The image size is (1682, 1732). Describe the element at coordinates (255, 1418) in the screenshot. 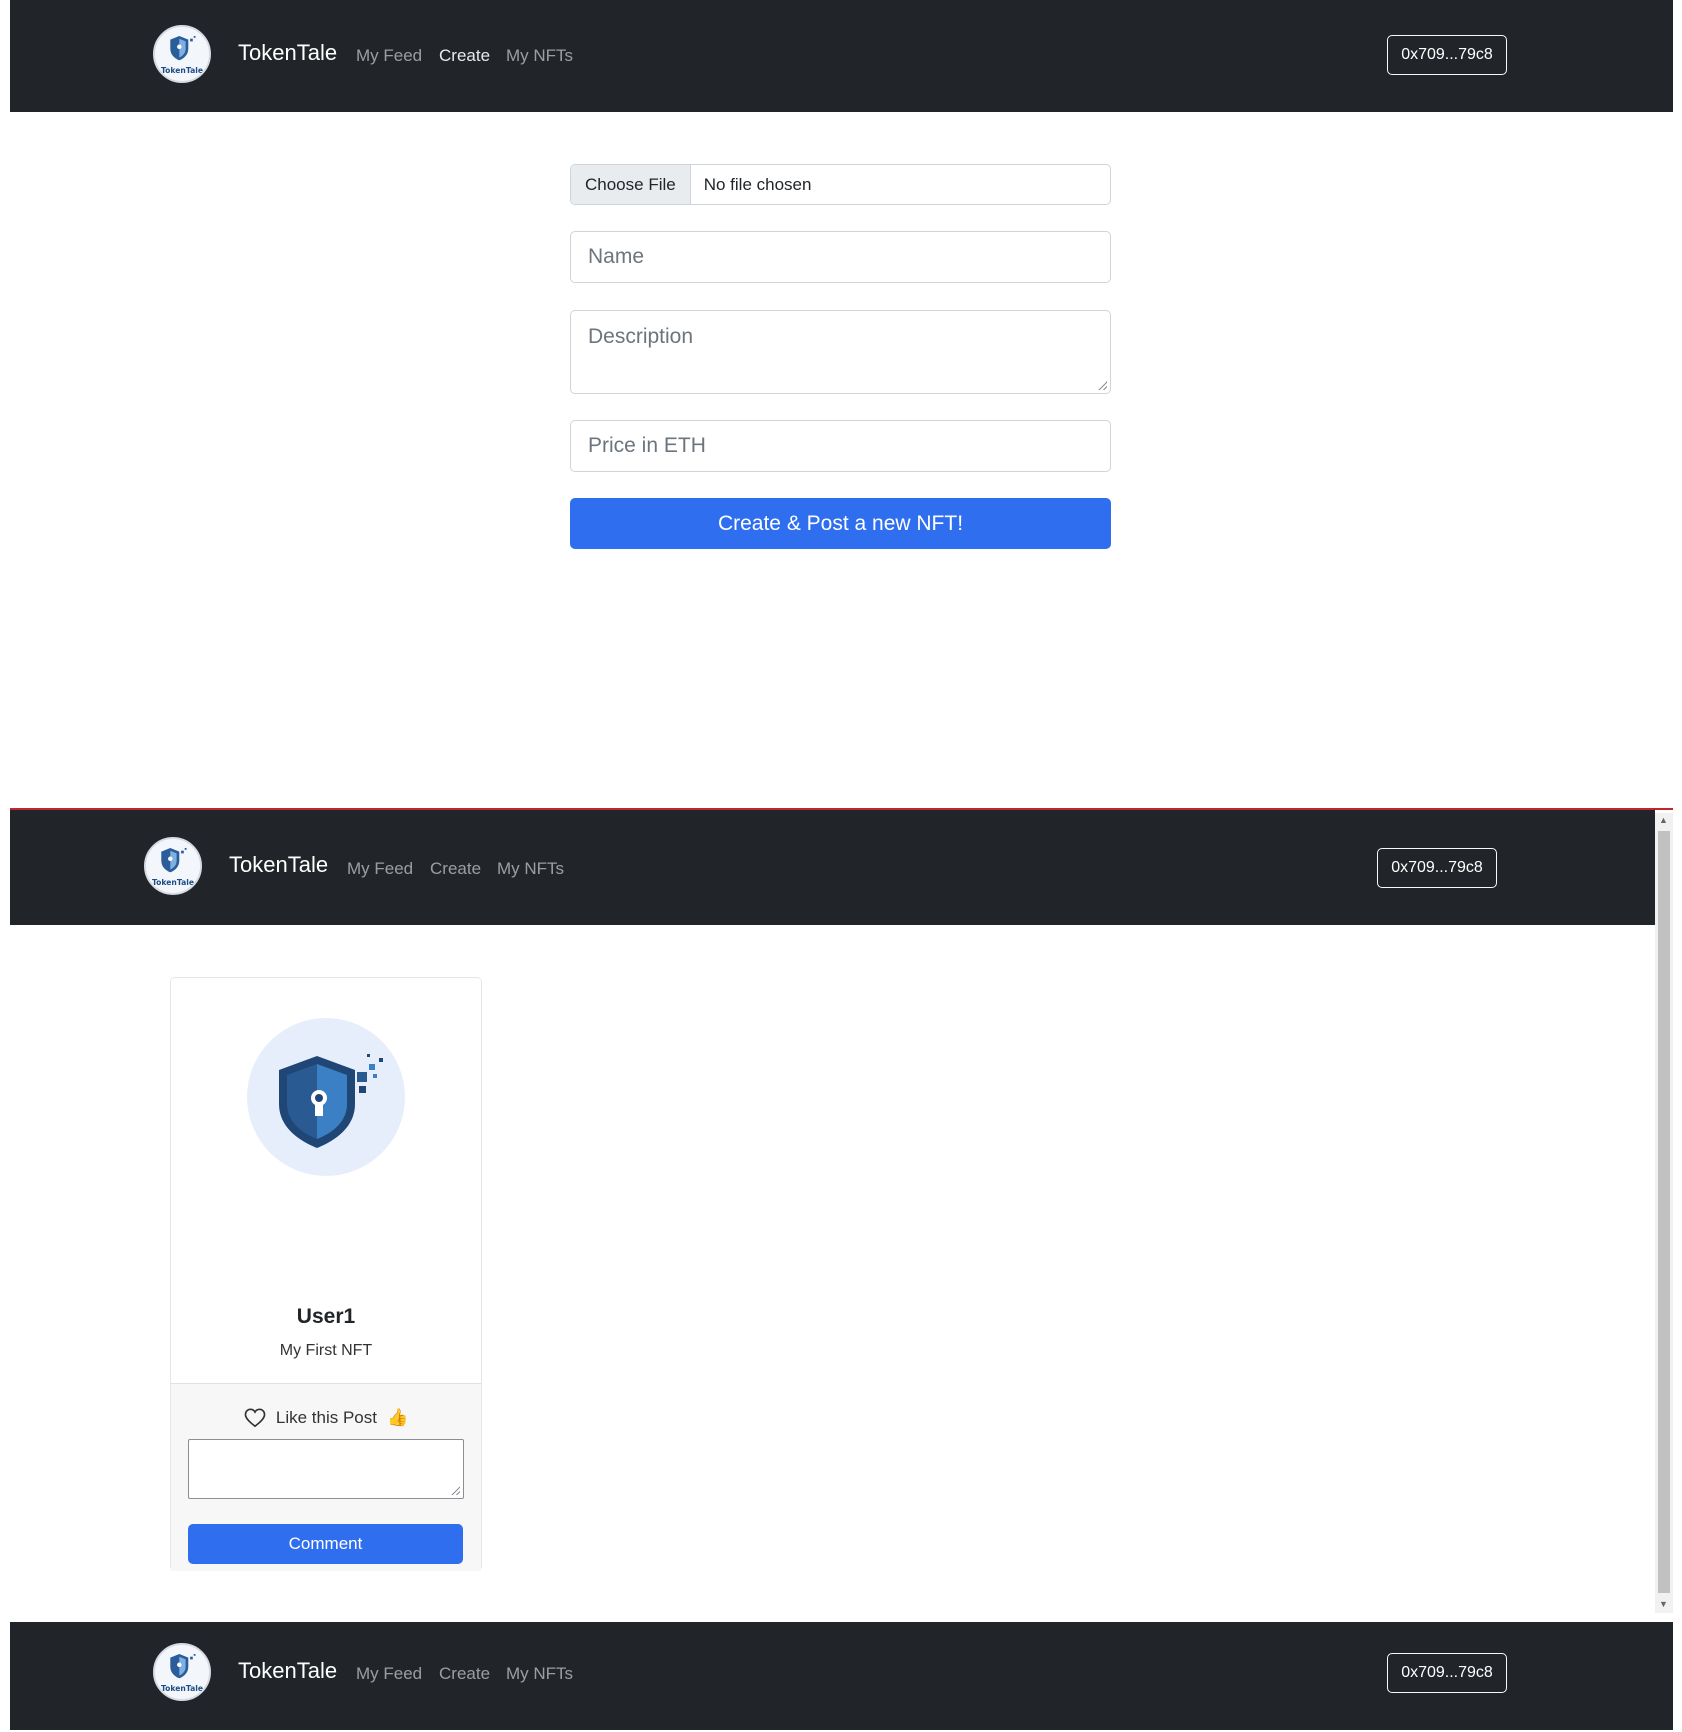

I see `heart-icon` at that location.